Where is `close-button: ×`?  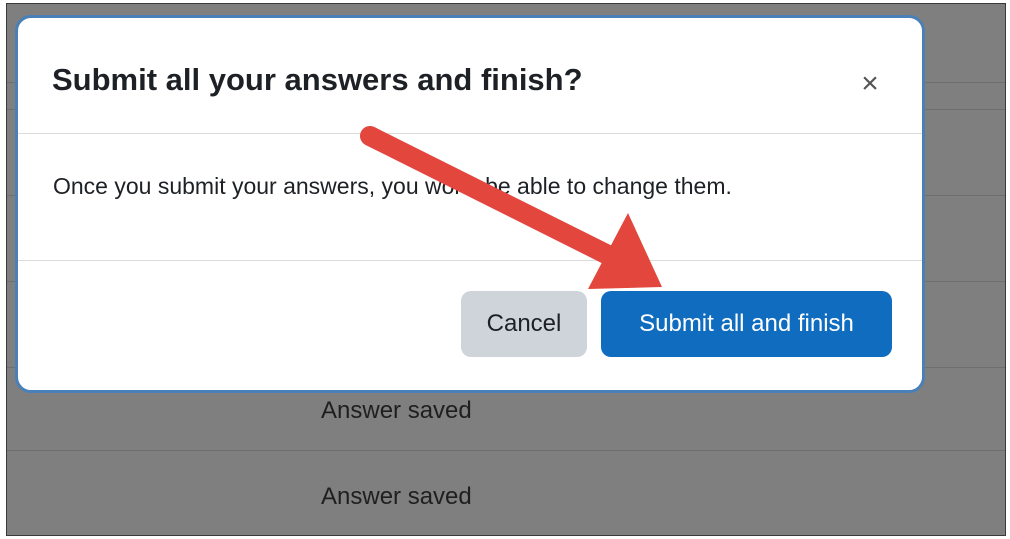
close-button: × is located at coordinates (870, 84).